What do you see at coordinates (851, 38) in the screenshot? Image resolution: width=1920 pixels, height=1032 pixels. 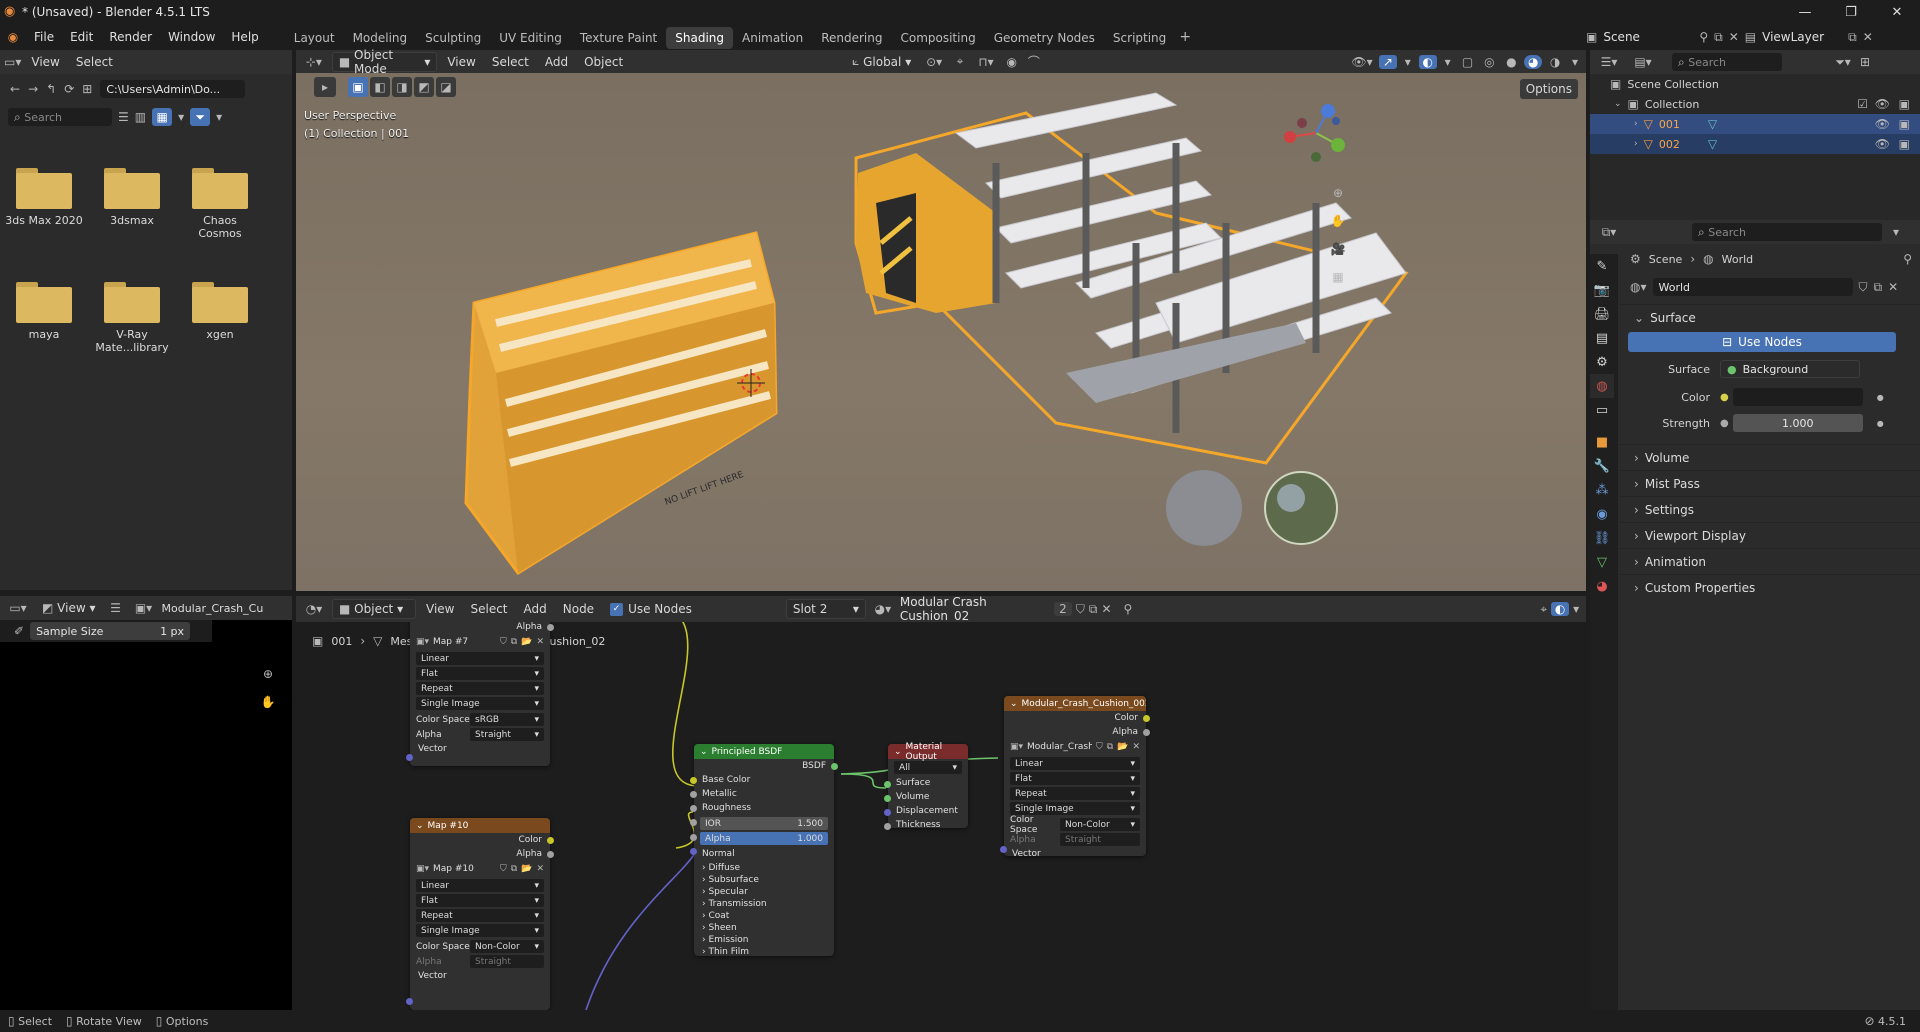 I see `tab-rendering: Rendering` at bounding box center [851, 38].